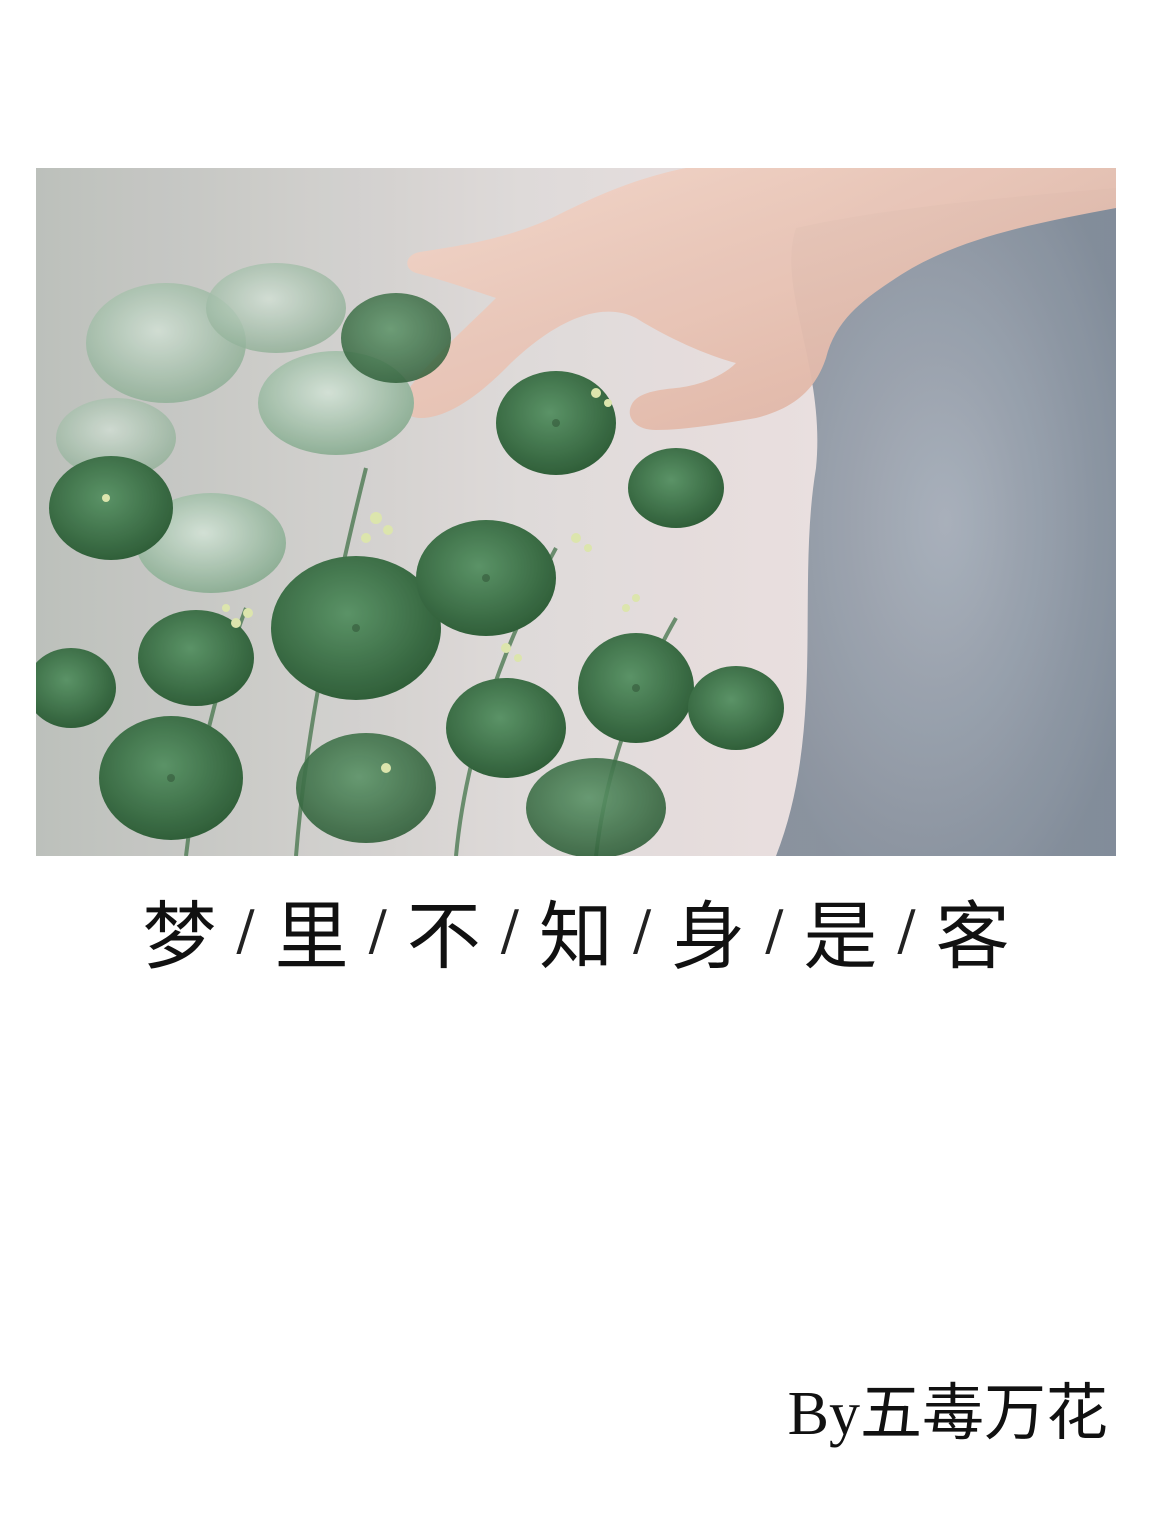  What do you see at coordinates (947, 1414) in the screenshot?
I see `author-credit: By五毒万花` at bounding box center [947, 1414].